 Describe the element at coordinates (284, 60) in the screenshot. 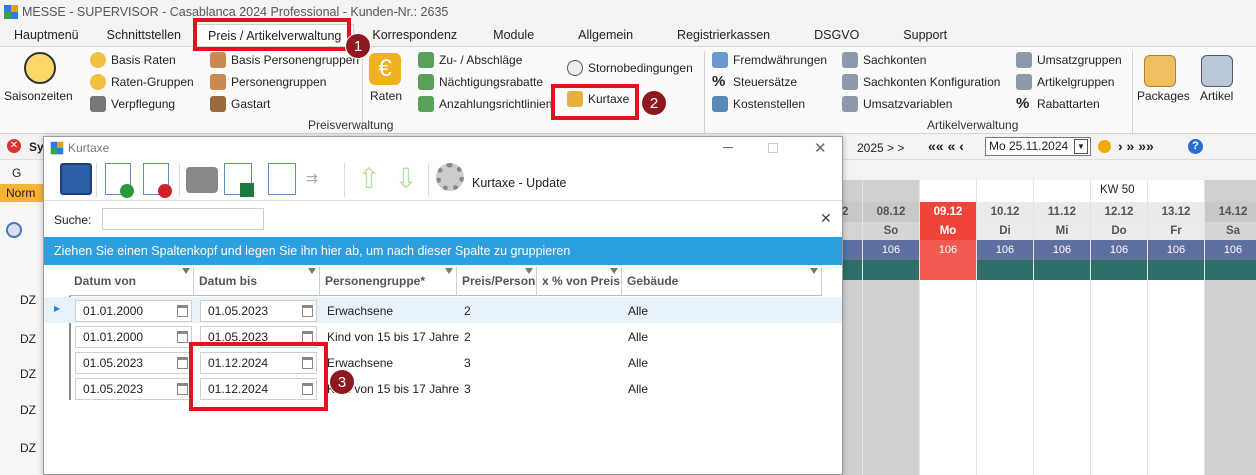

I see `basis-personengruppen-button: Basis Personengruppen` at that location.